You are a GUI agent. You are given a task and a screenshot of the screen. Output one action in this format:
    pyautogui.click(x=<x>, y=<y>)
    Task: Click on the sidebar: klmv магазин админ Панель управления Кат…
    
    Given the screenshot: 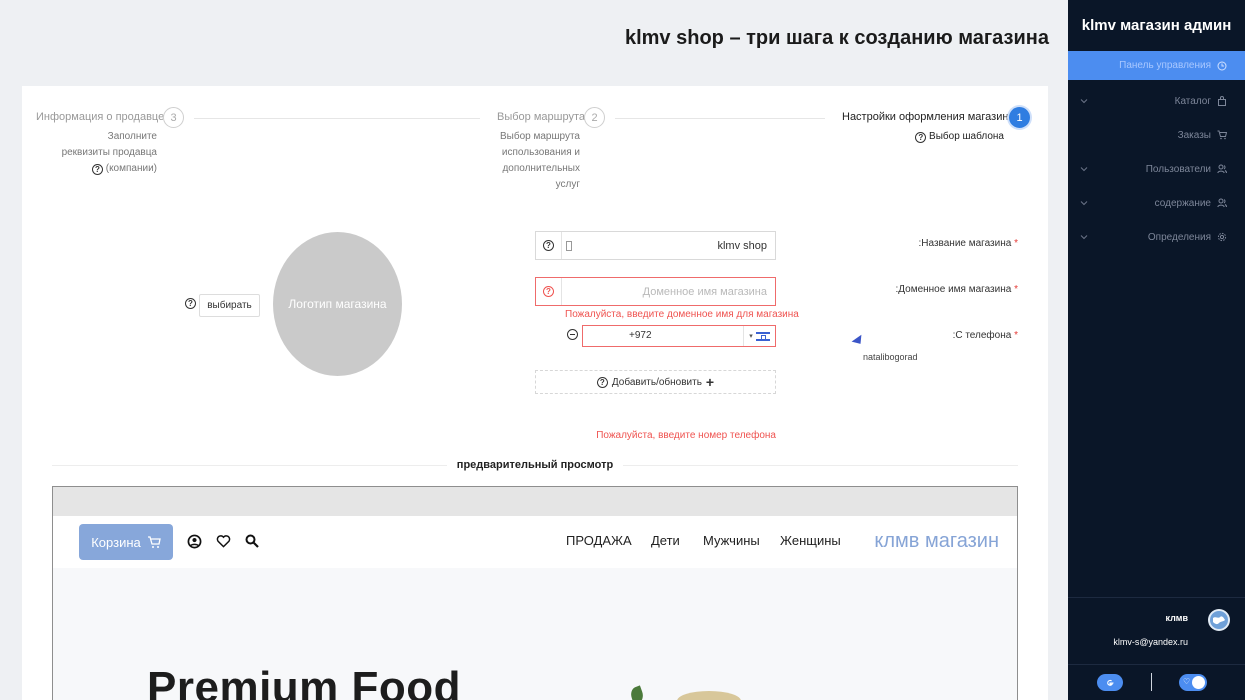 What is the action you would take?
    pyautogui.click(x=1156, y=350)
    